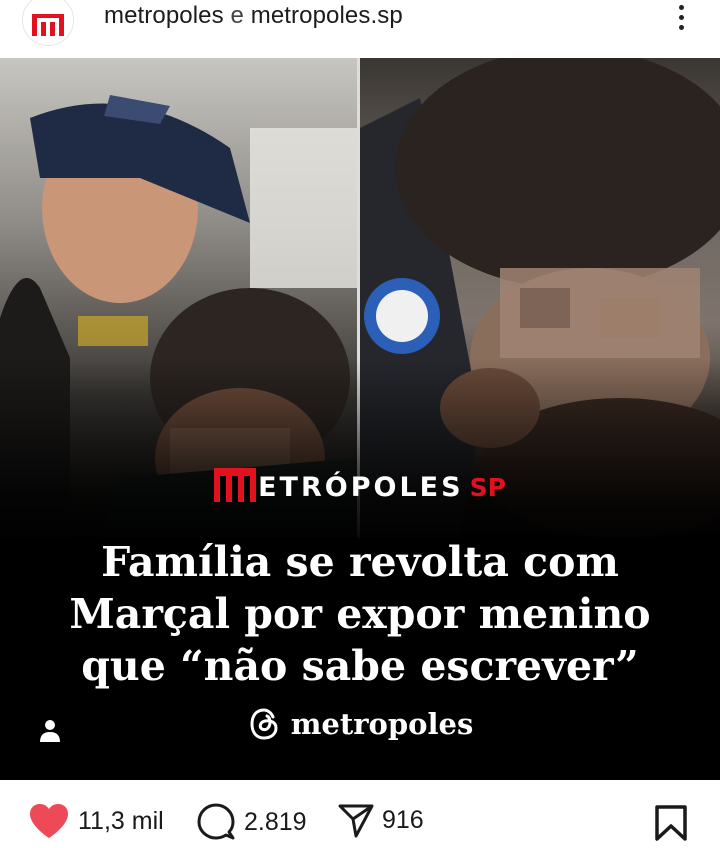 This screenshot has width=720, height=848. Describe the element at coordinates (264, 724) in the screenshot. I see `threads-icon` at that location.